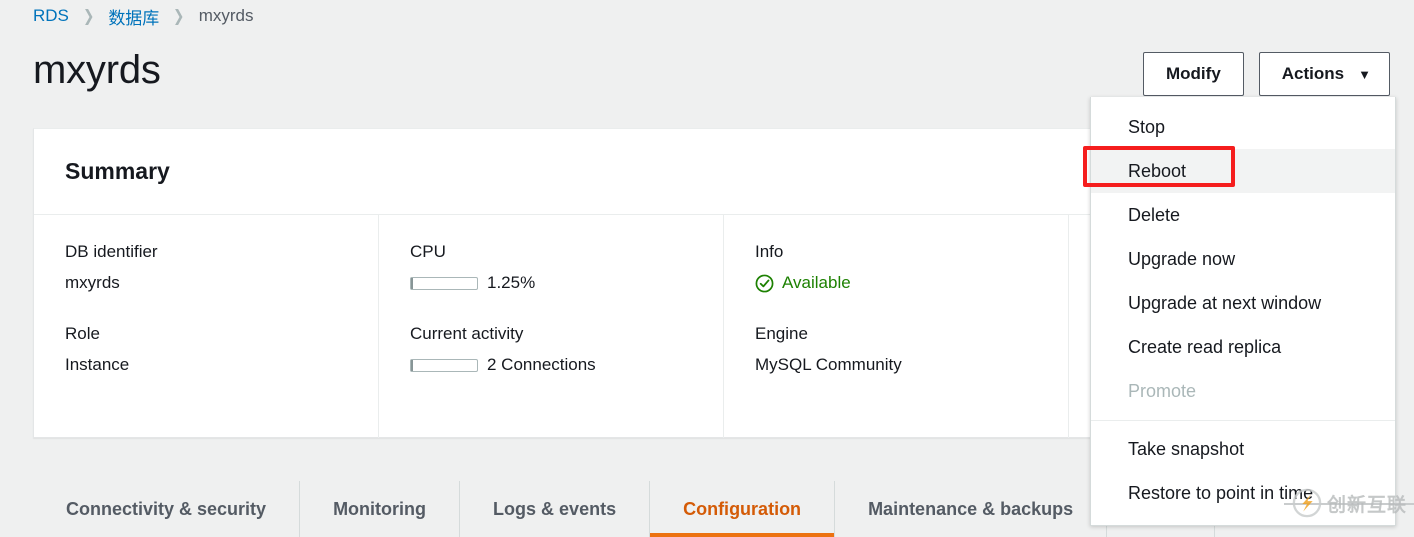 The width and height of the screenshot is (1414, 537). Describe the element at coordinates (1243, 215) in the screenshot. I see `menu-item-delete: Delete` at that location.